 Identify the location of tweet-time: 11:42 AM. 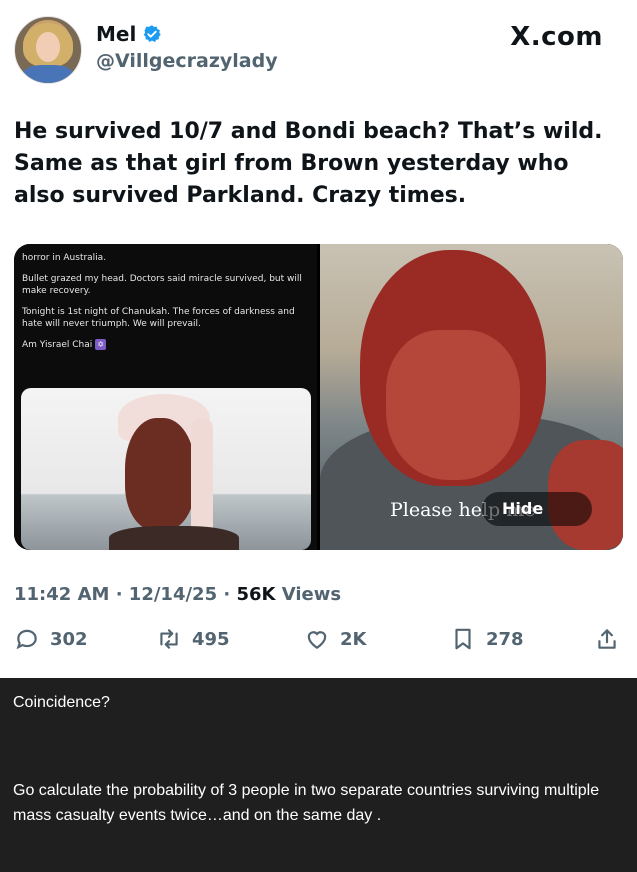
(61, 594).